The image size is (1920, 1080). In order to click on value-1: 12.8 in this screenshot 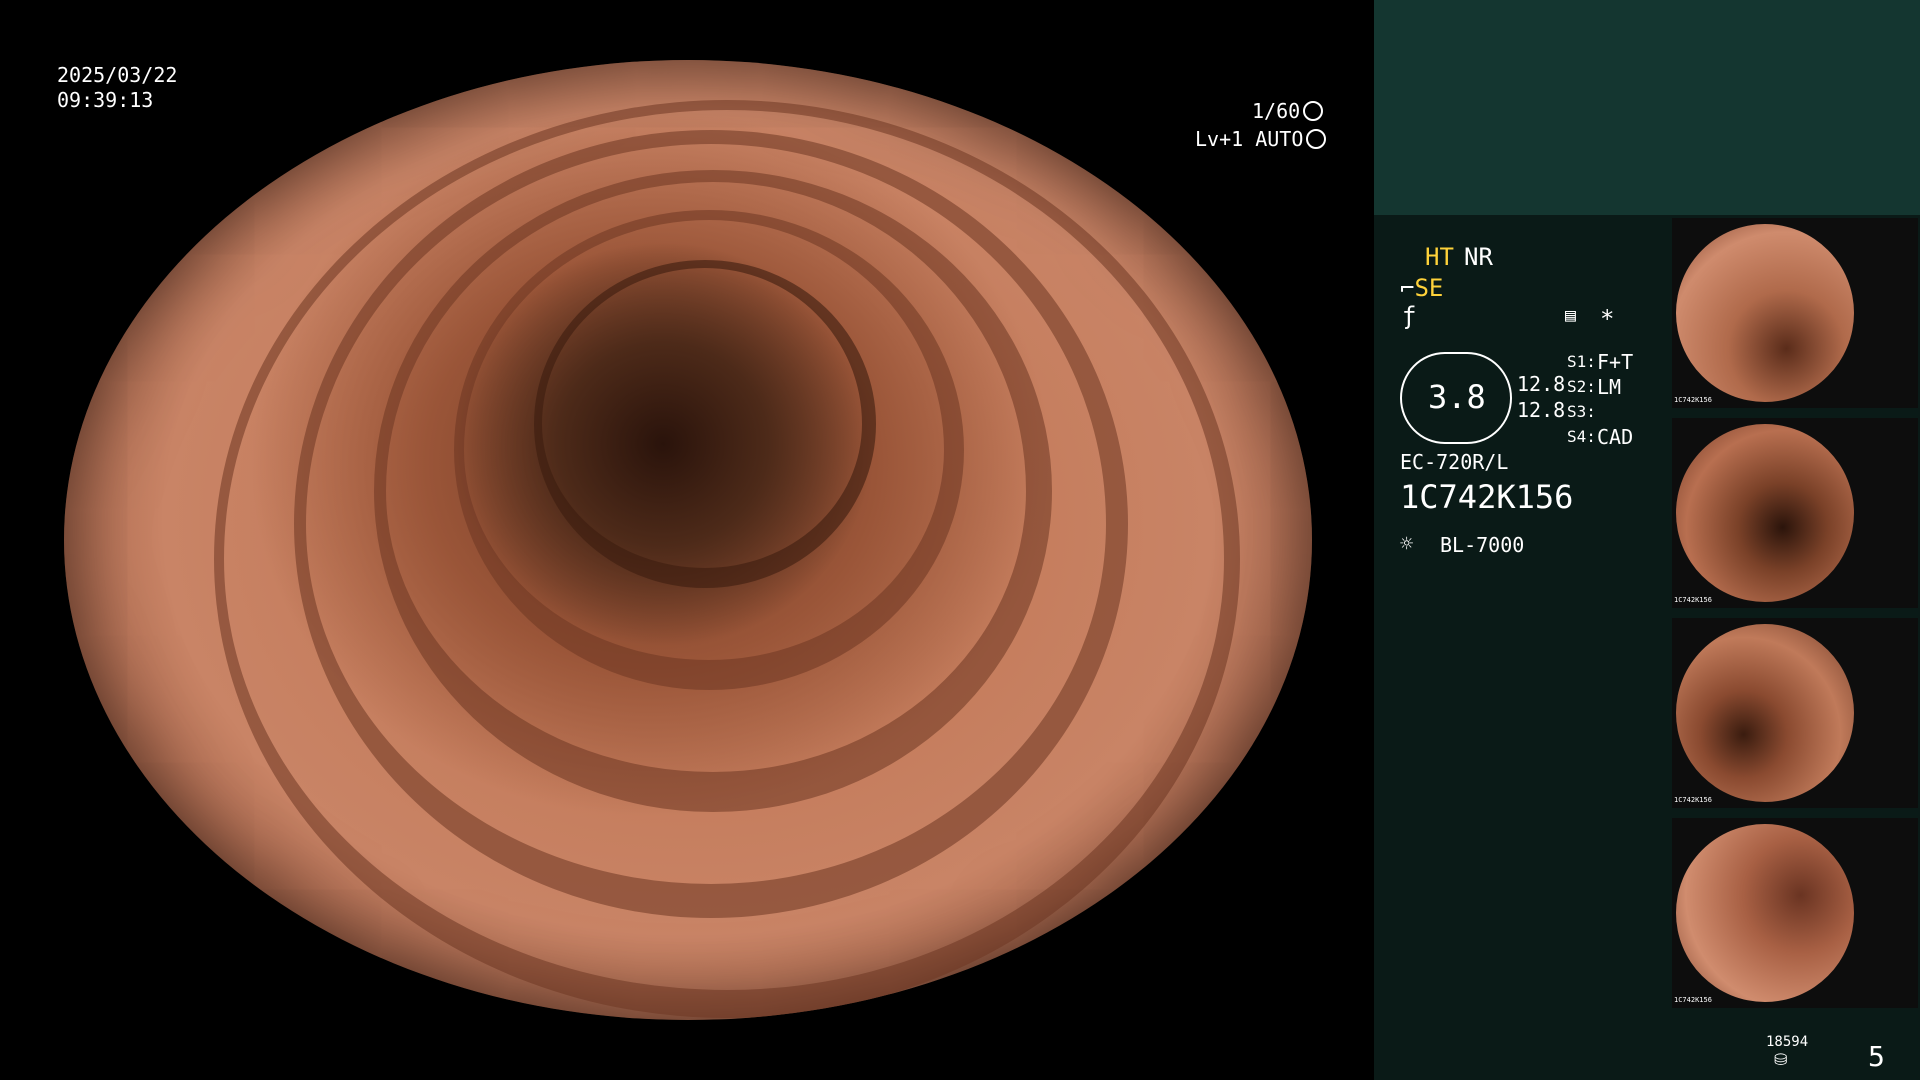, I will do `click(1541, 384)`.